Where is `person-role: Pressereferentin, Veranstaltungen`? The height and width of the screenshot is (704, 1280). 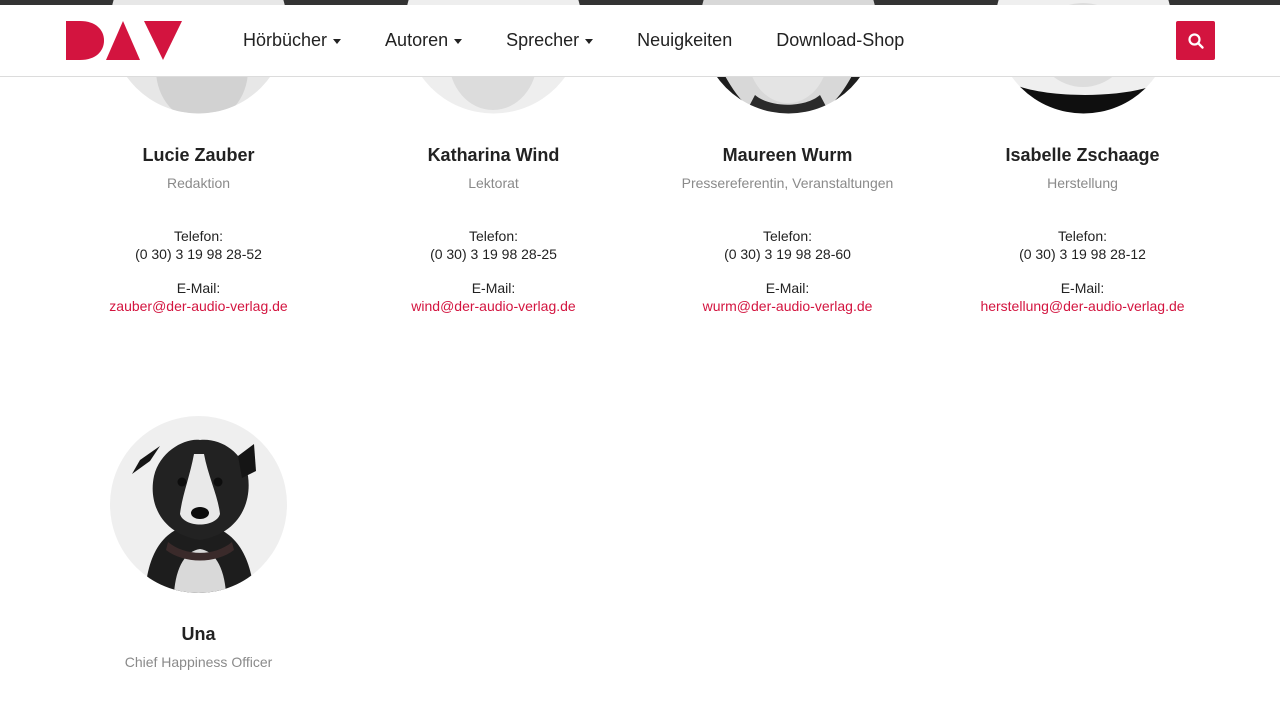 person-role: Pressereferentin, Veranstaltungen is located at coordinates (787, 183).